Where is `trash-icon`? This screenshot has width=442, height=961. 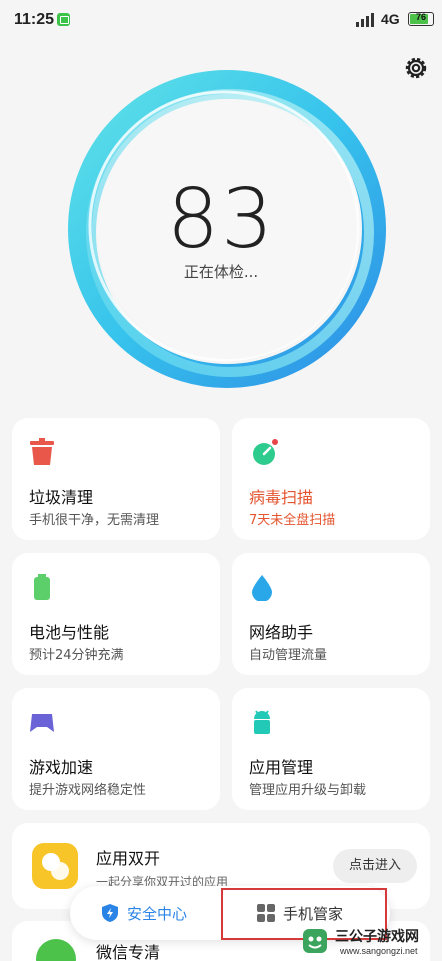 trash-icon is located at coordinates (42, 451).